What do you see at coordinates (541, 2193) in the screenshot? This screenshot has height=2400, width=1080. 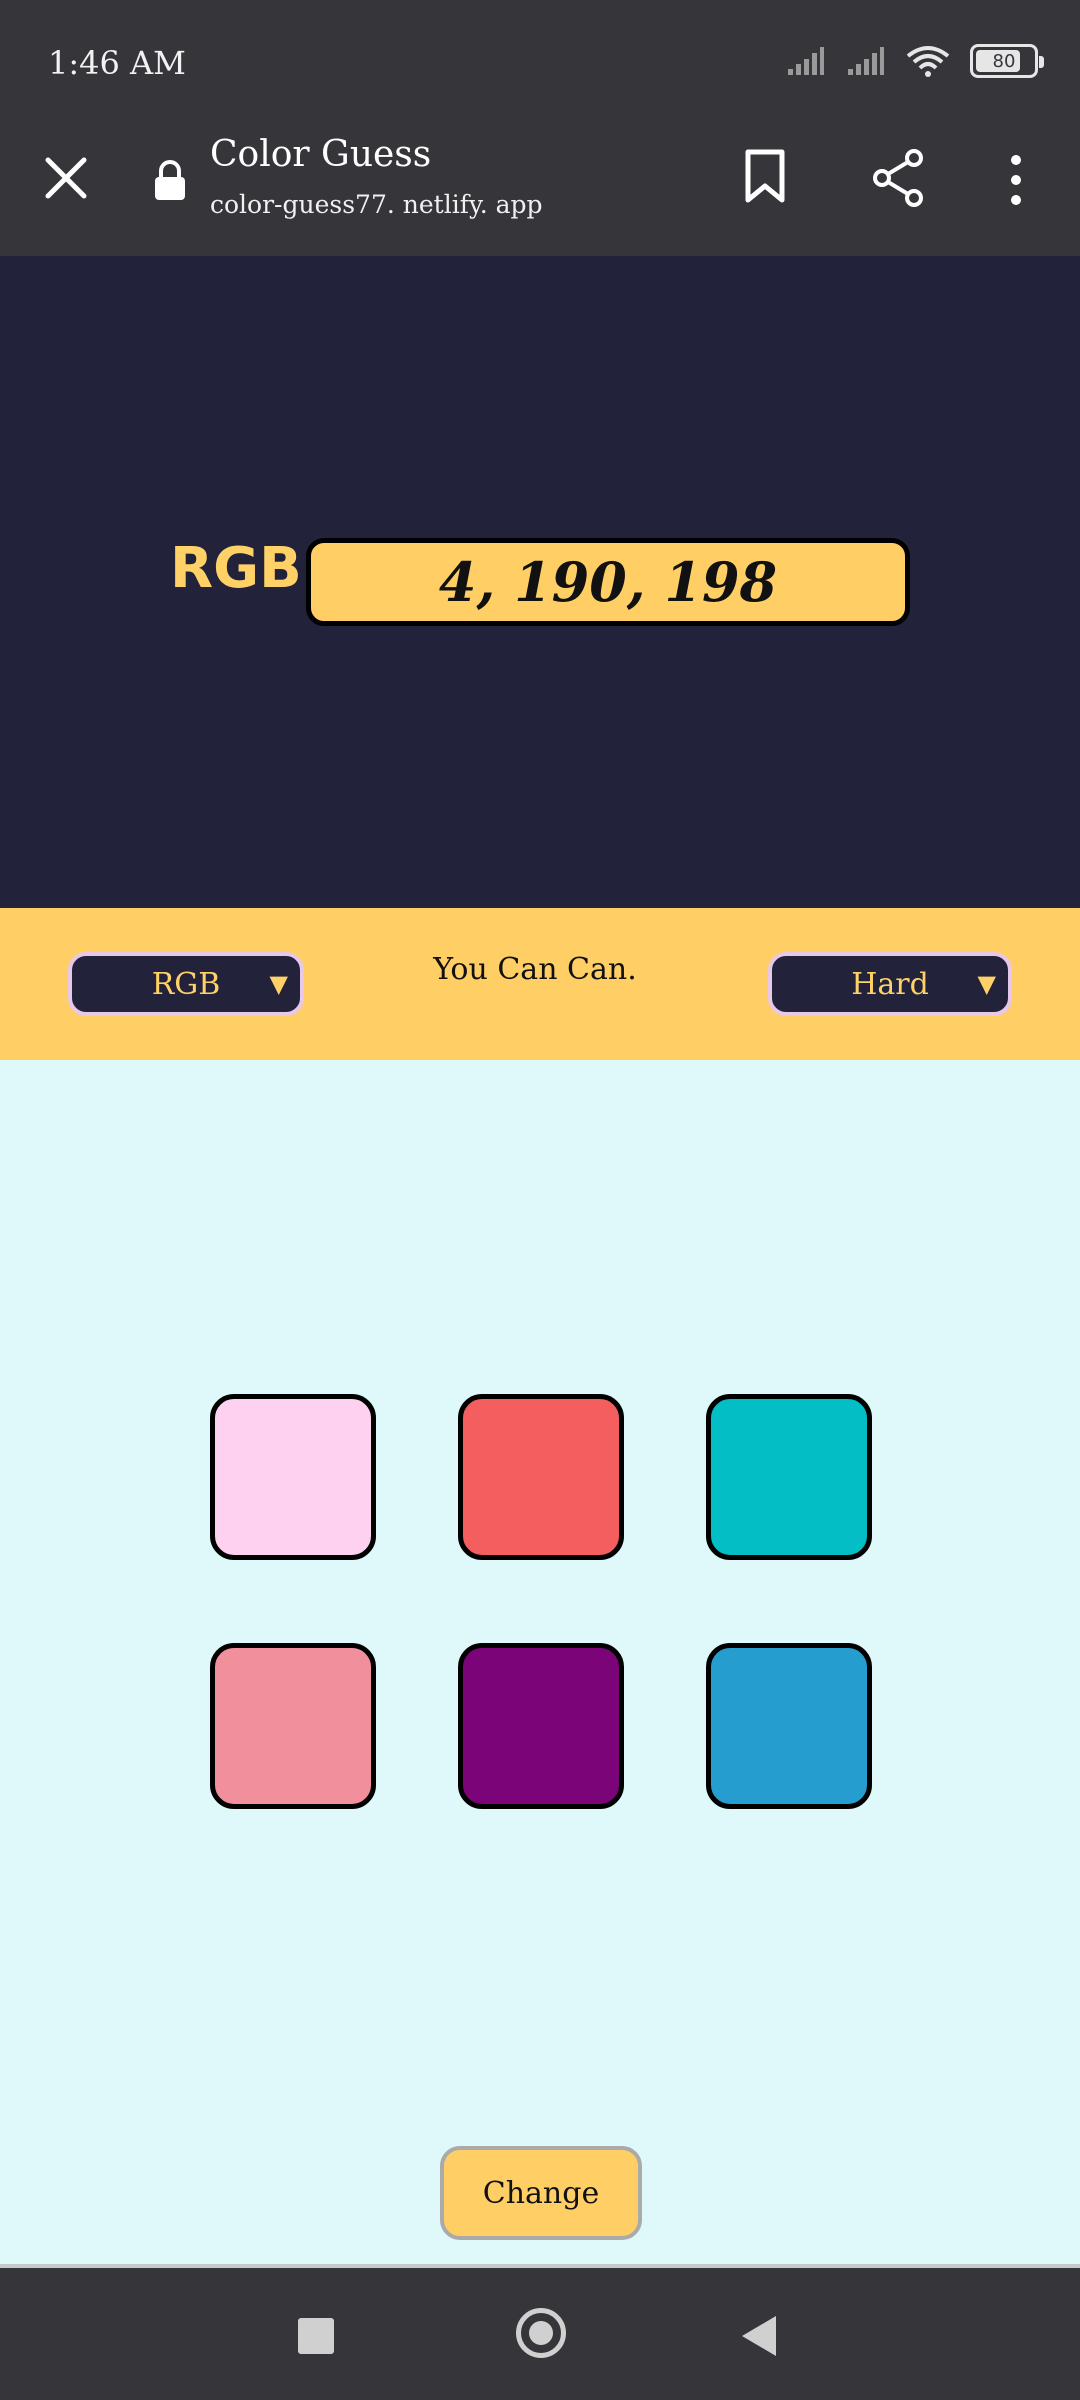 I see `change-button: Change` at bounding box center [541, 2193].